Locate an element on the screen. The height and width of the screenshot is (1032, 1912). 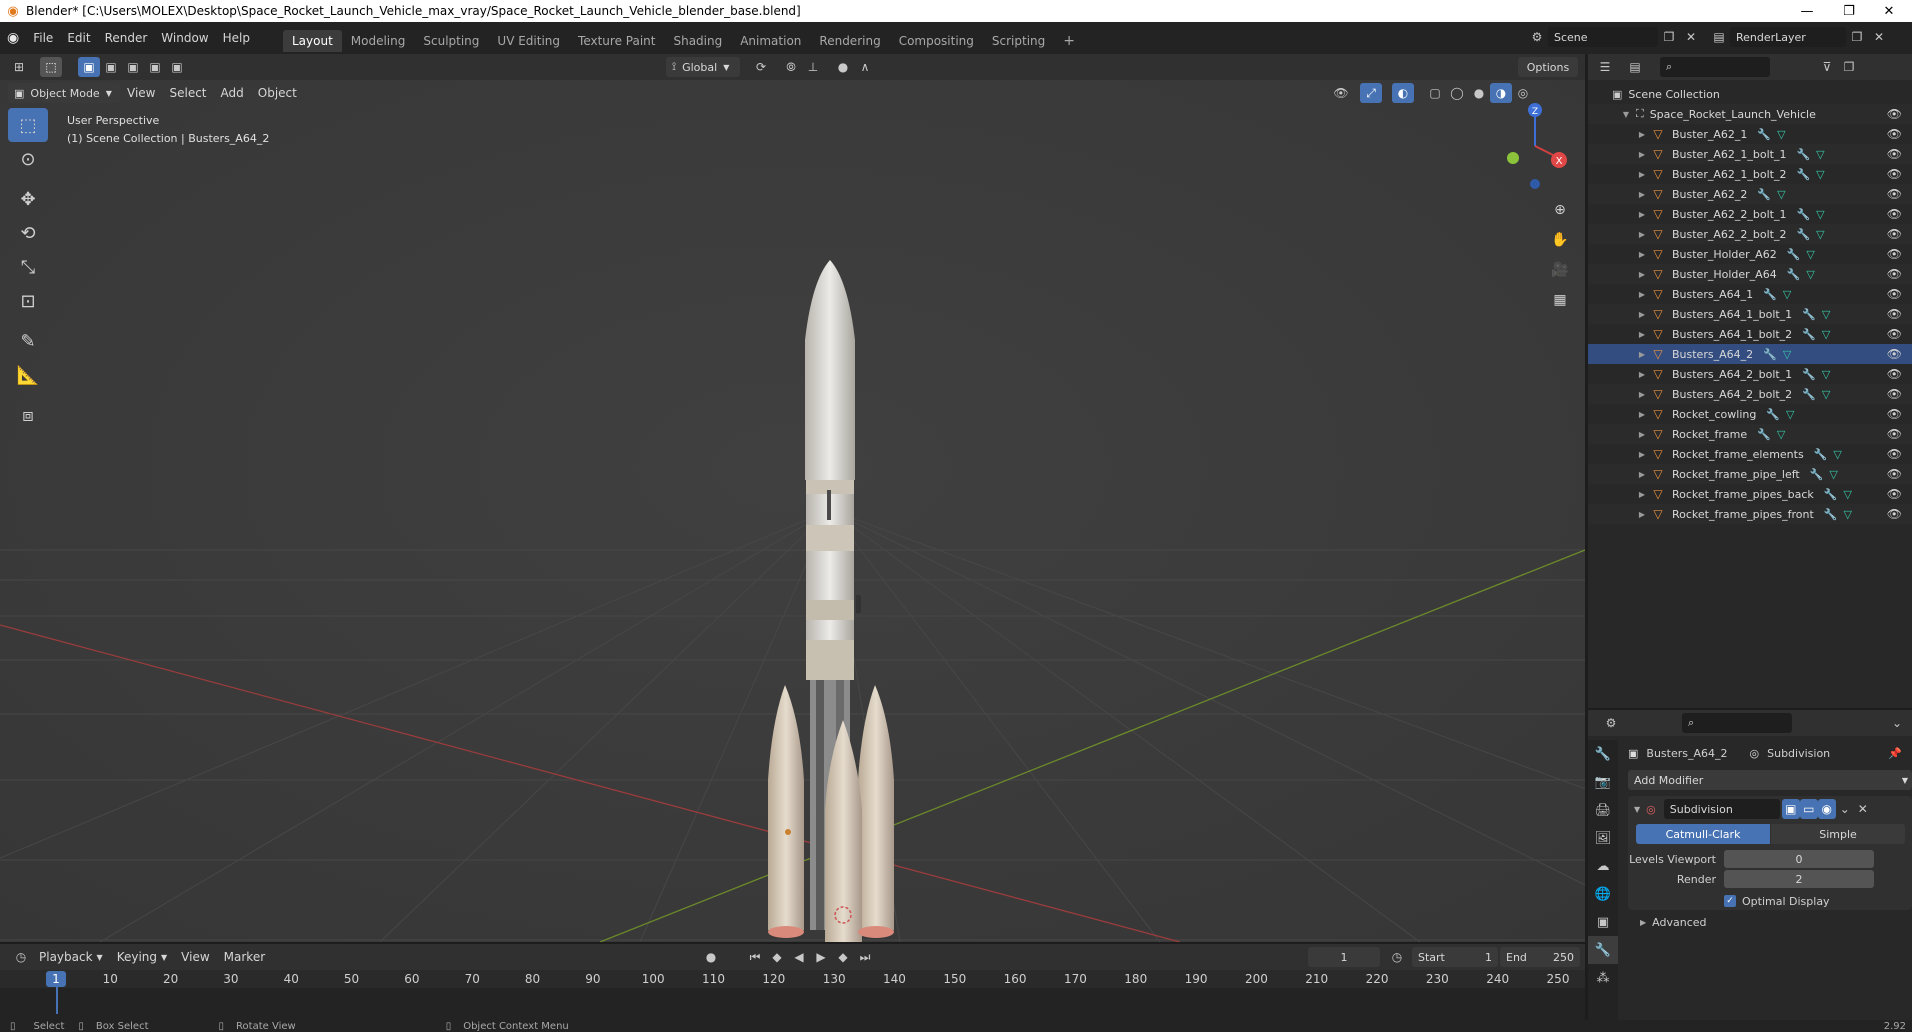
next-keyframe-icon: ◆ is located at coordinates (843, 957).